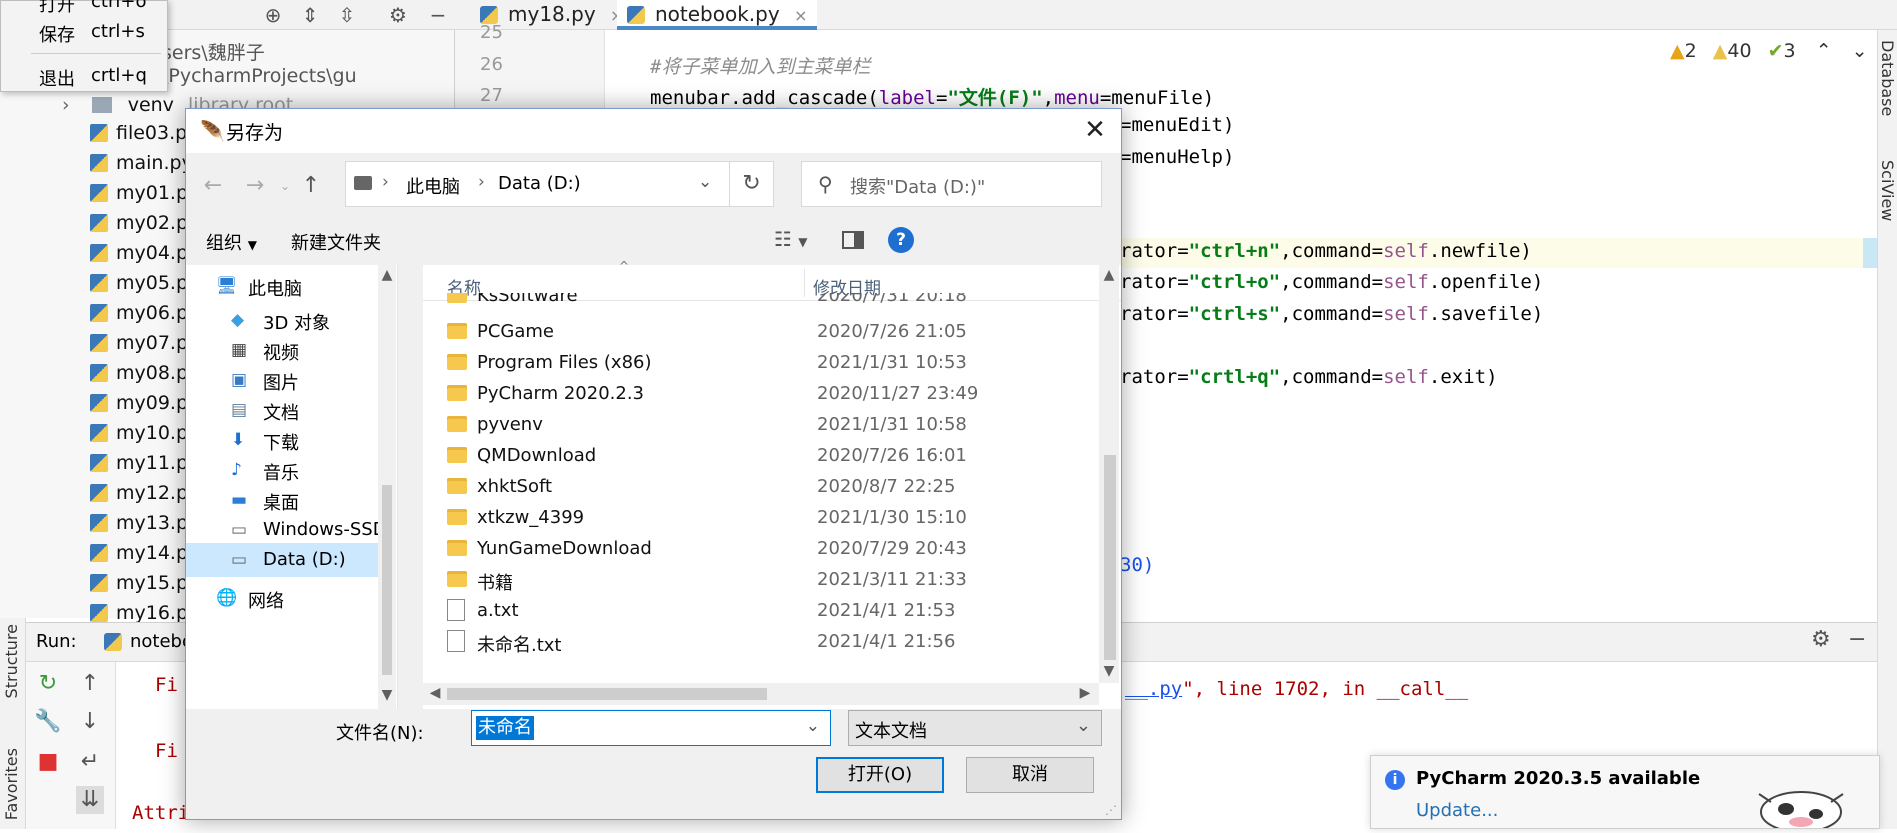 The width and height of the screenshot is (1897, 833). I want to click on file-row: xtkzw_4399 2021/1/30 15:10, so click(758, 518).